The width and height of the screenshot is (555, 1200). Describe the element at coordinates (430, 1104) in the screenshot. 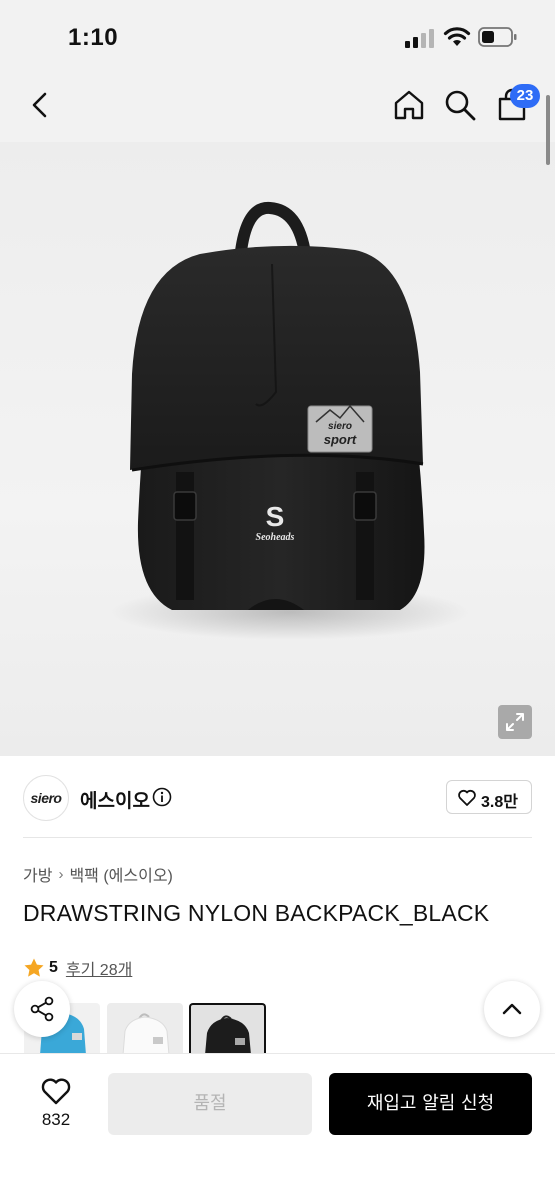

I see `restock-alert-button: 재입고 알림 신청` at that location.